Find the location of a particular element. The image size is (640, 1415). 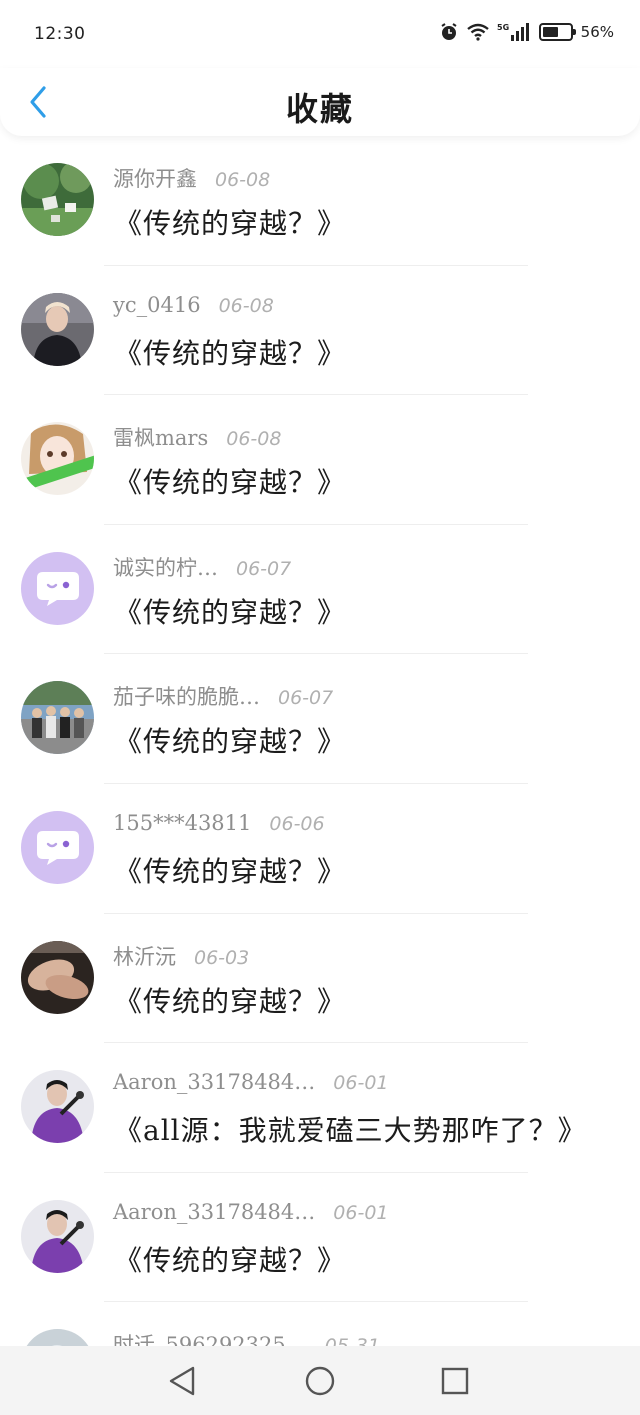

date: 06-06 is located at coordinates (297, 823).